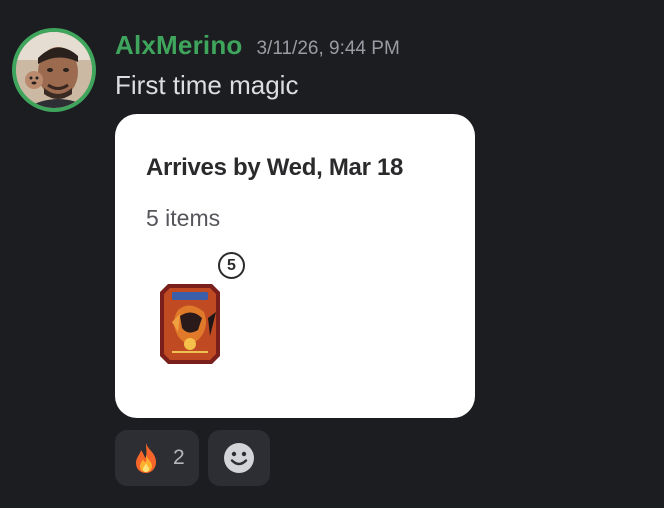  What do you see at coordinates (231, 265) in the screenshot?
I see `quantity-badge: 5` at bounding box center [231, 265].